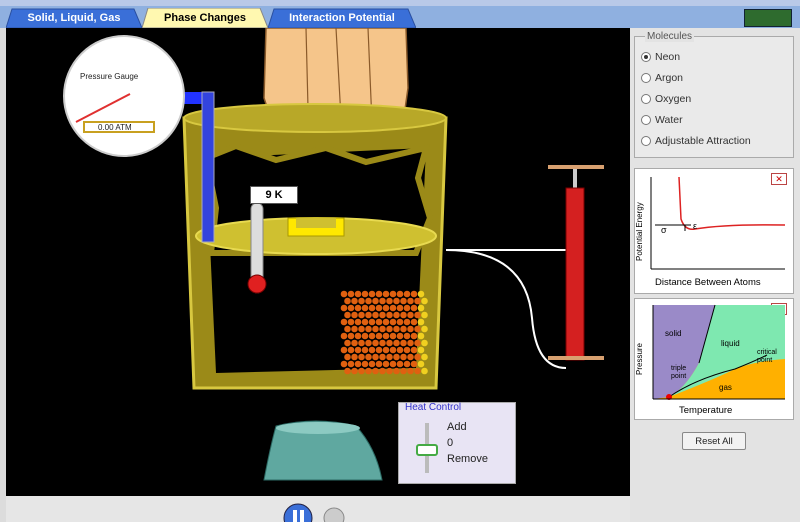 Image resolution: width=800 pixels, height=522 pixels. I want to click on heat-slider, so click(427, 449).